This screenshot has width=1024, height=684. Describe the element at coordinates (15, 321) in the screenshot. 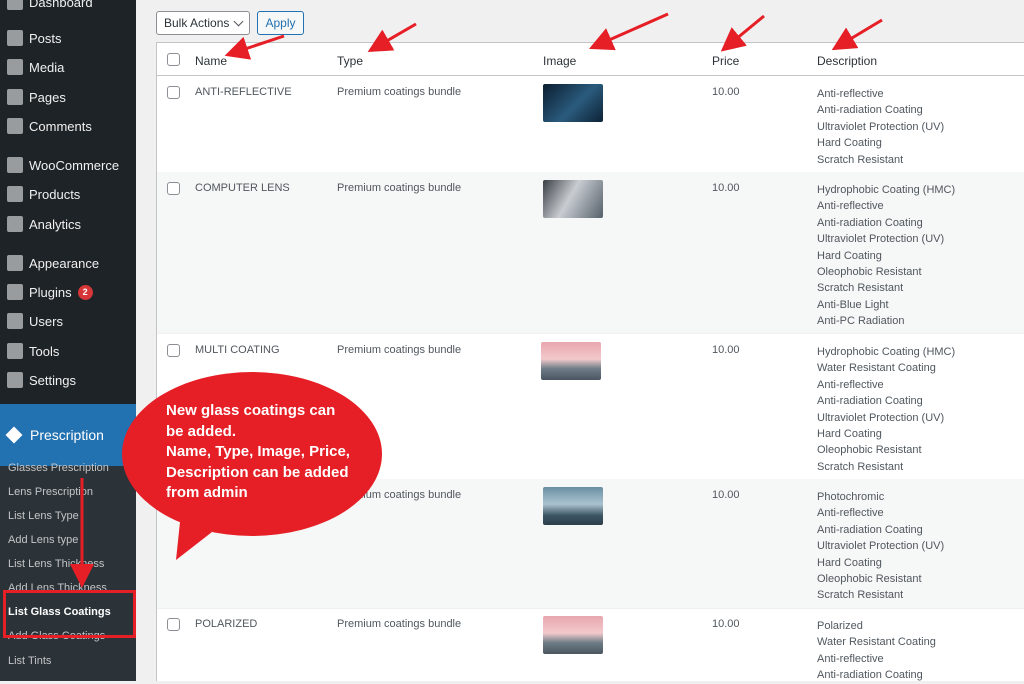

I see `users-icon` at that location.